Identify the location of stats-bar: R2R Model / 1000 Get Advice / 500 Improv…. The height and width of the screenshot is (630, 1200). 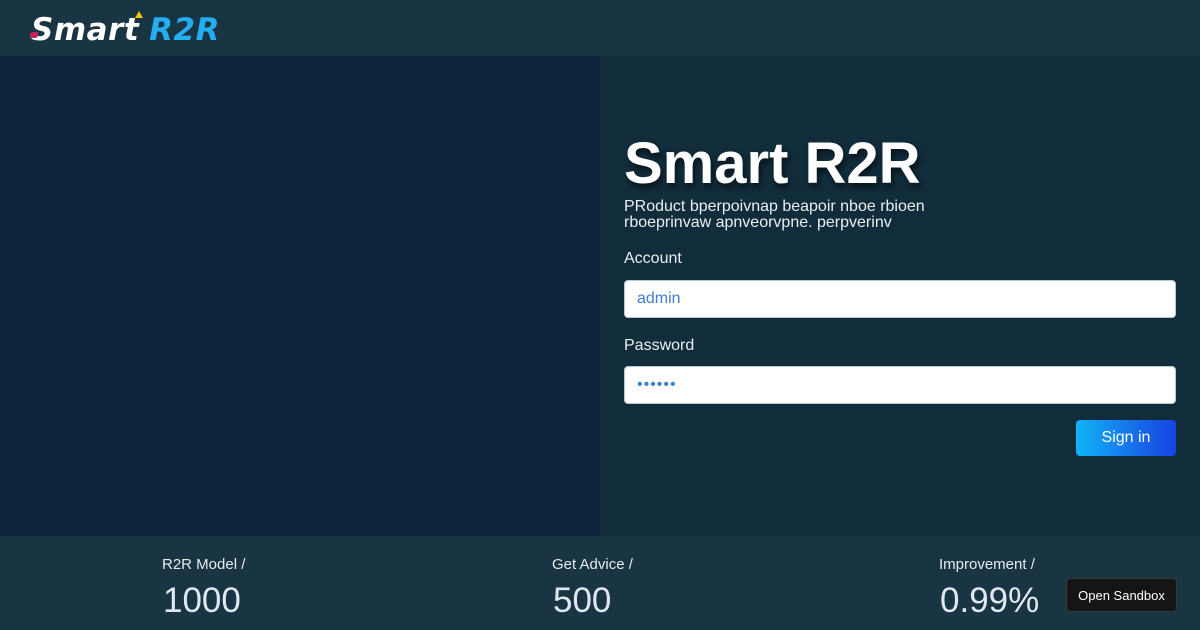
(600, 583).